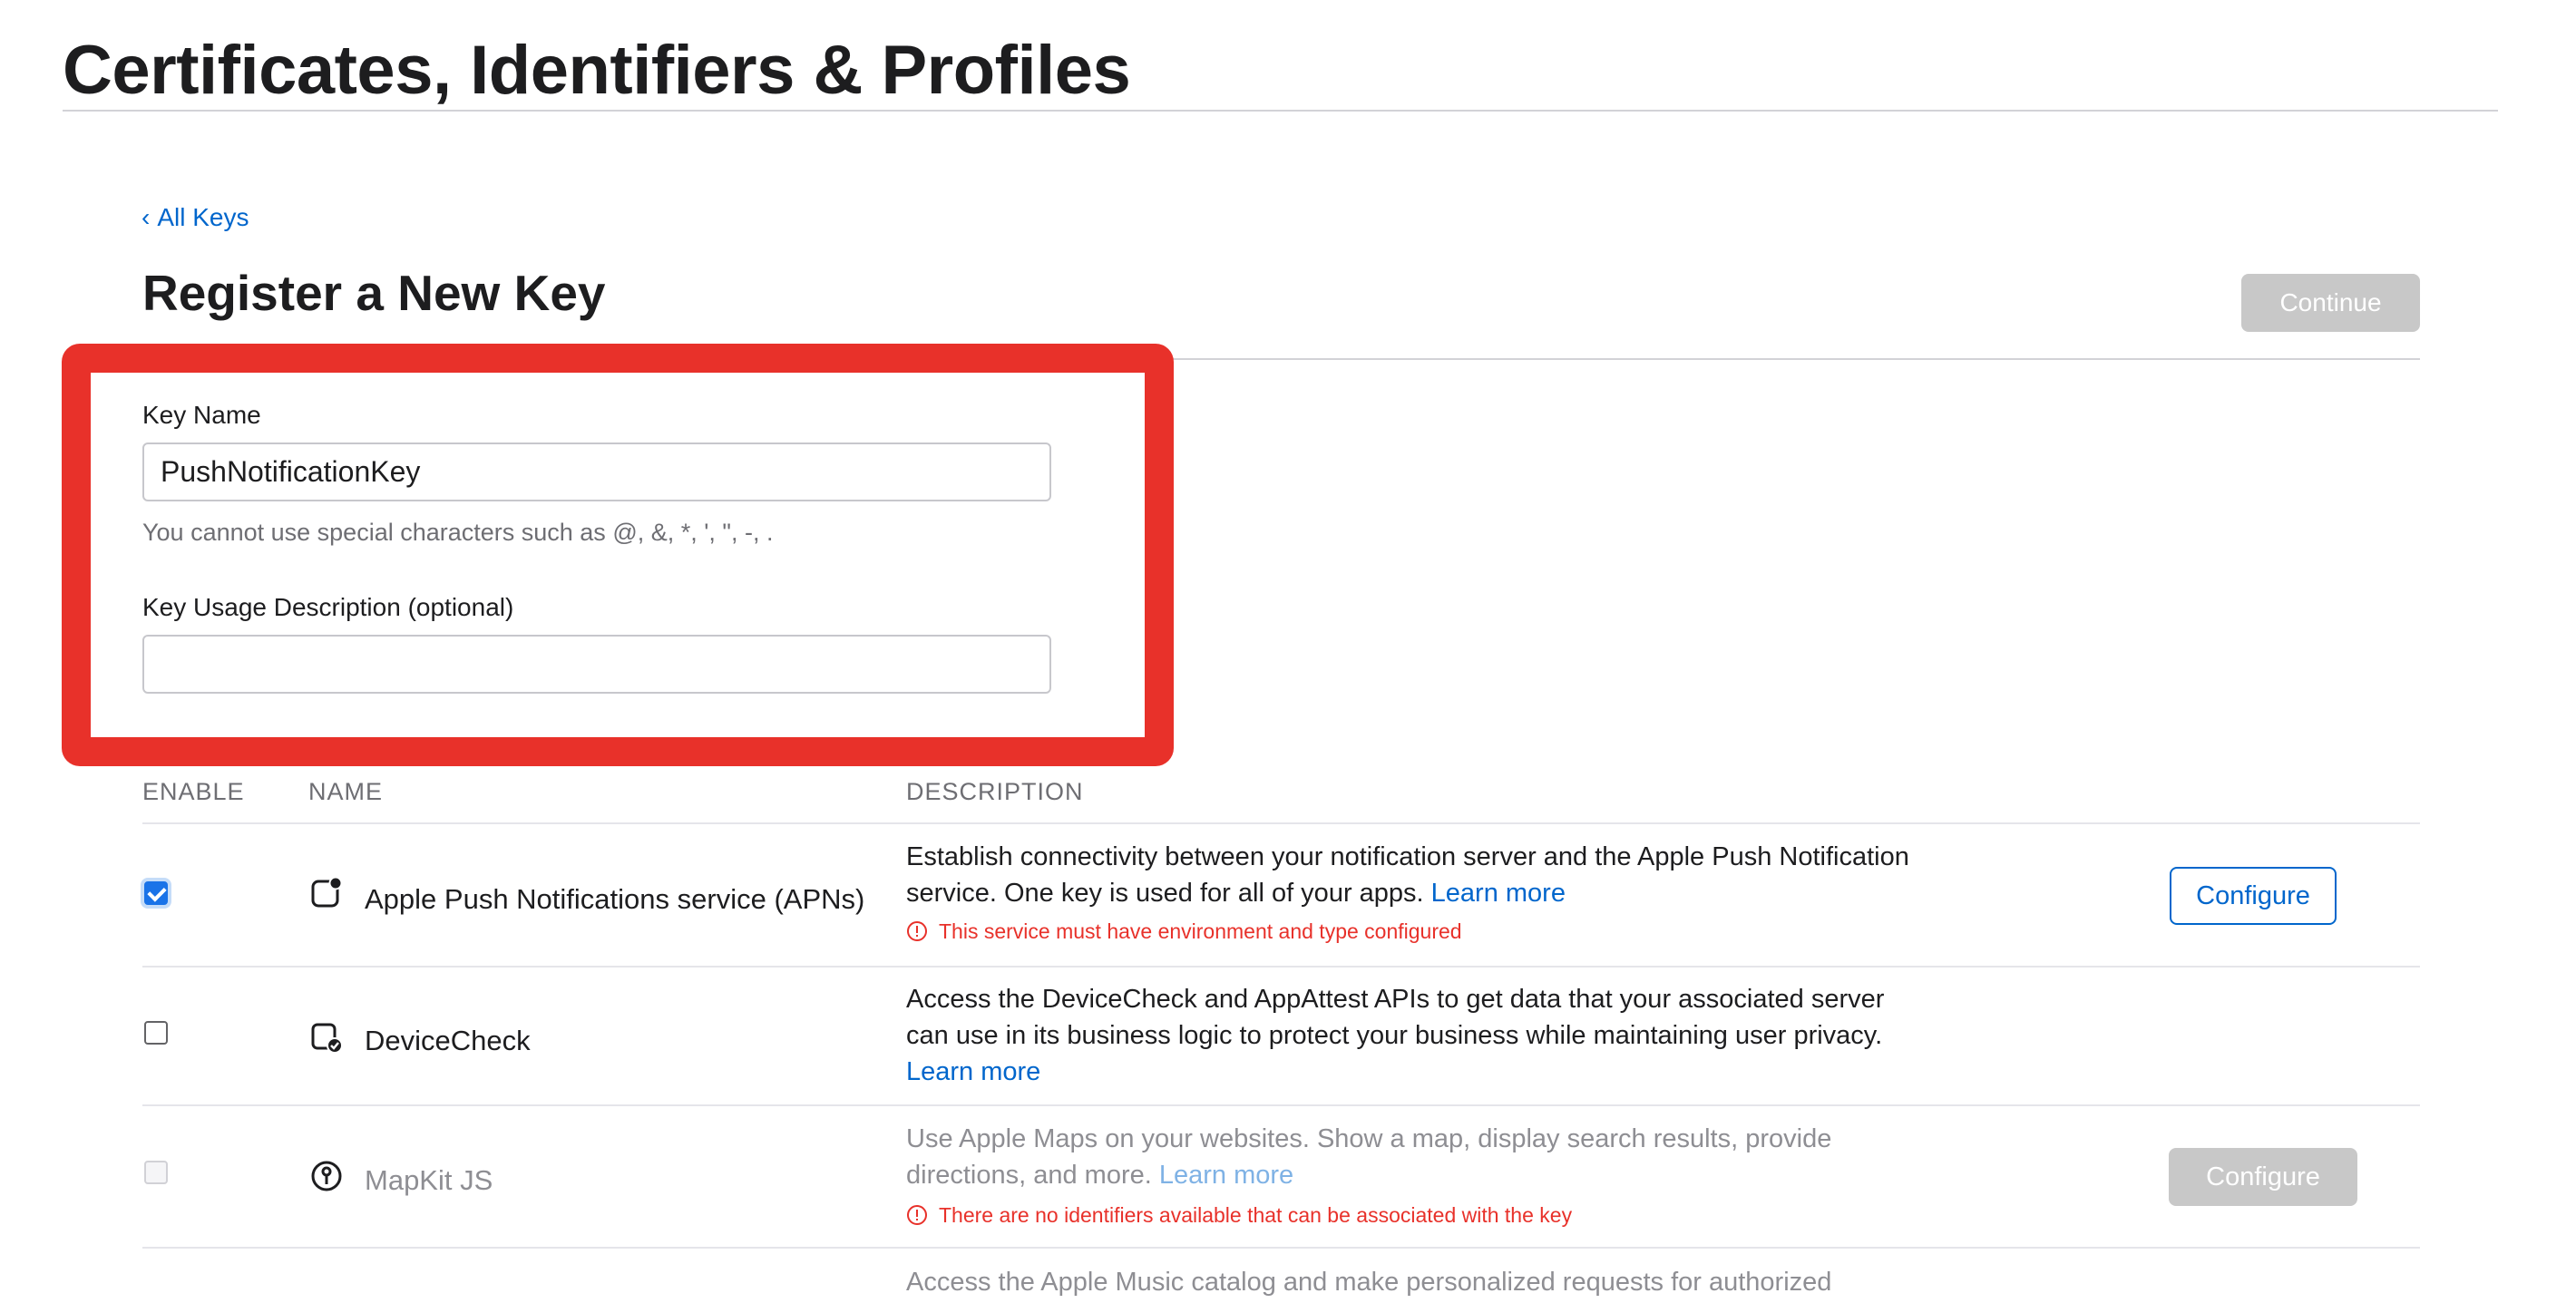  I want to click on column-header-description: DESCRIPTION, so click(995, 791).